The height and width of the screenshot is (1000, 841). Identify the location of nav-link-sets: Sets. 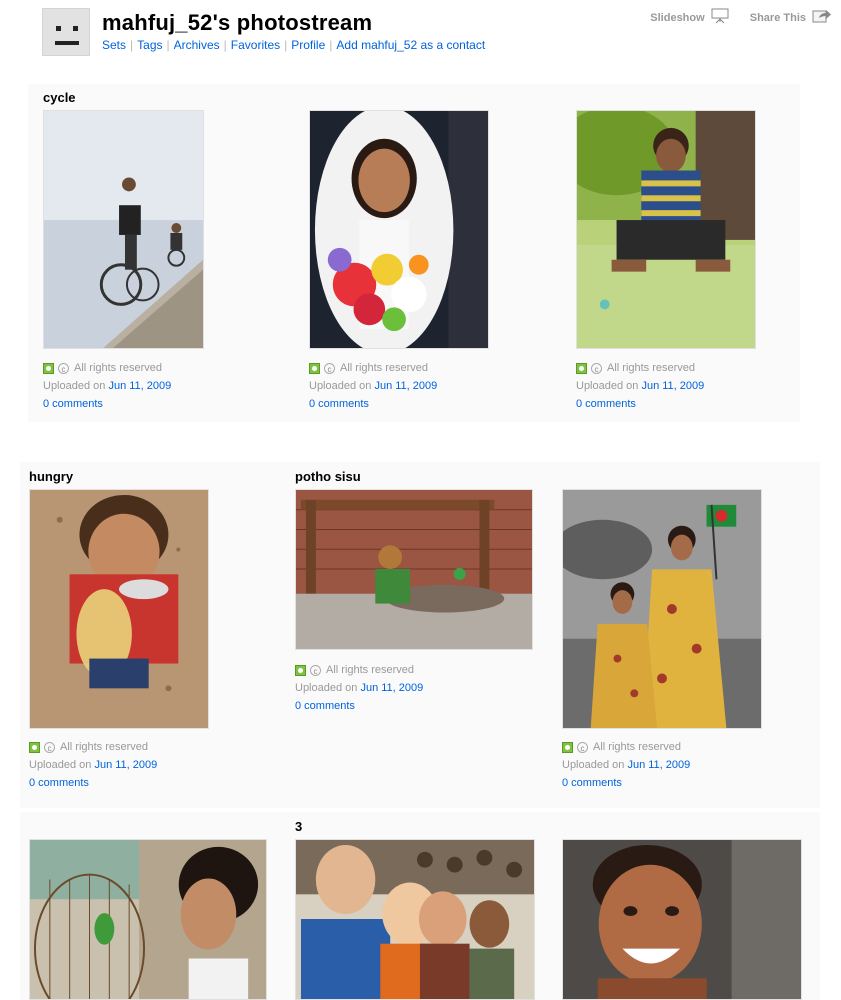
(114, 45).